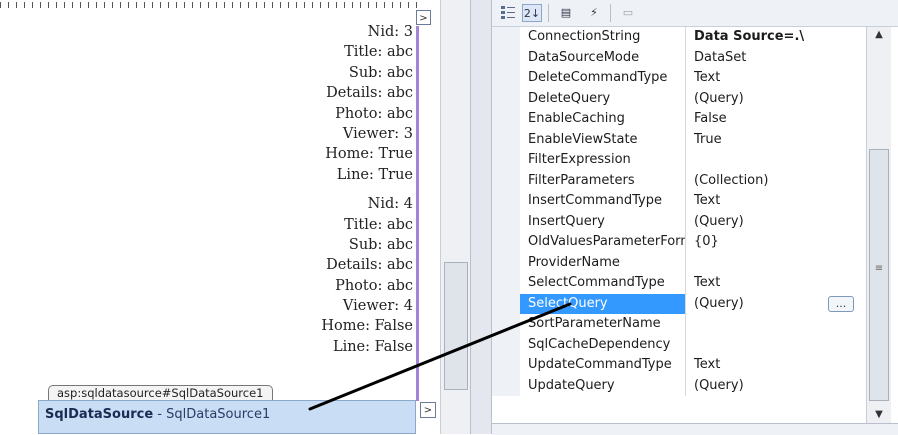 This screenshot has width=898, height=435. What do you see at coordinates (695, 429) in the screenshot?
I see `properties-footer` at bounding box center [695, 429].